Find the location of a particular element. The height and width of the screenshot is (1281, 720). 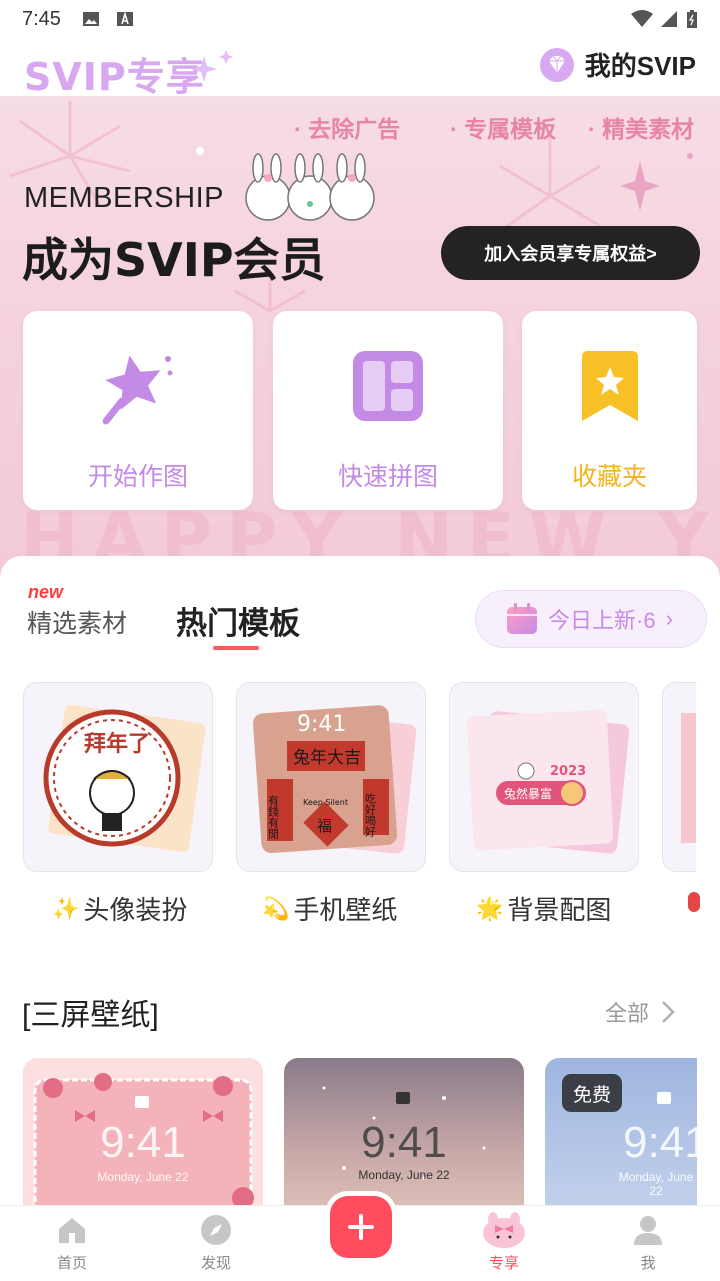

user-icon is located at coordinates (648, 1230).